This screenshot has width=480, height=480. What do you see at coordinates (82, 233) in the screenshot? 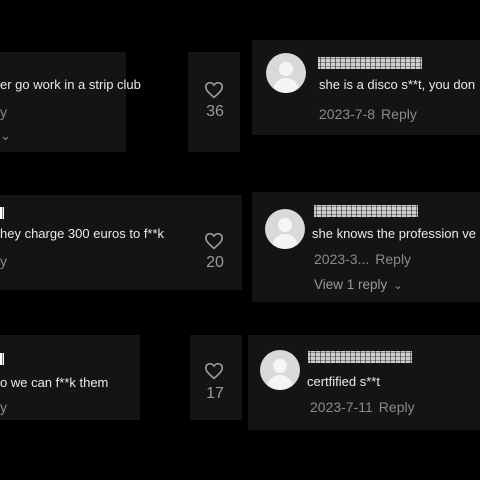
I see `comment-text: hey charge 300 euros to f**k` at bounding box center [82, 233].